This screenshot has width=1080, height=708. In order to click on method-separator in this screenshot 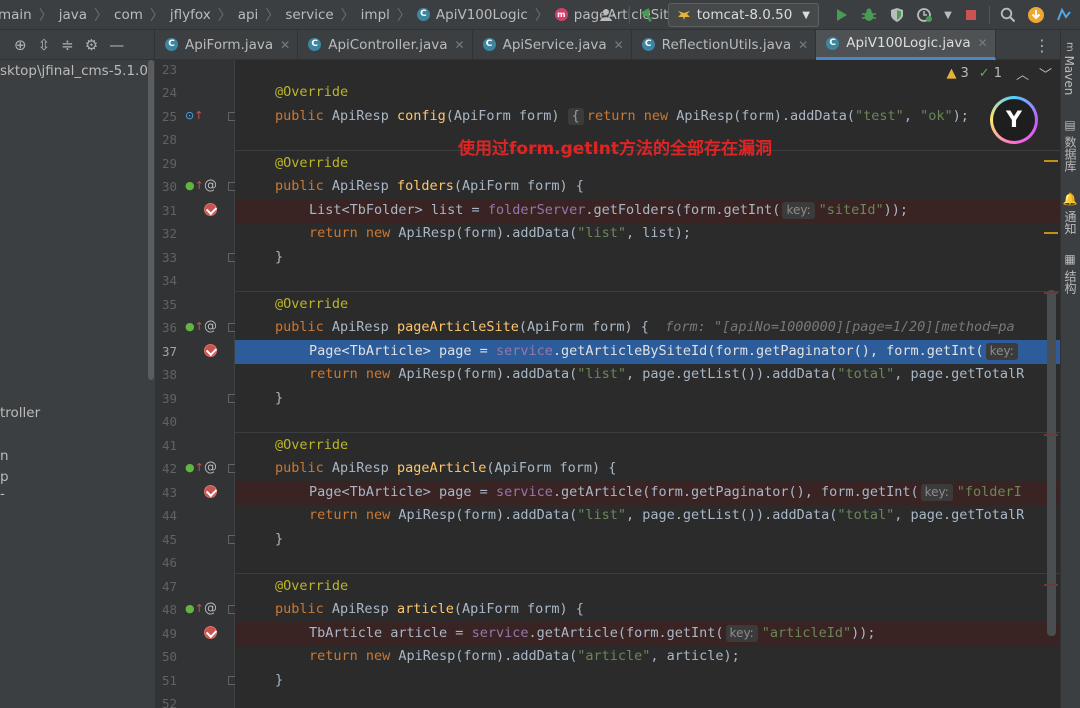, I will do `click(647, 291)`.